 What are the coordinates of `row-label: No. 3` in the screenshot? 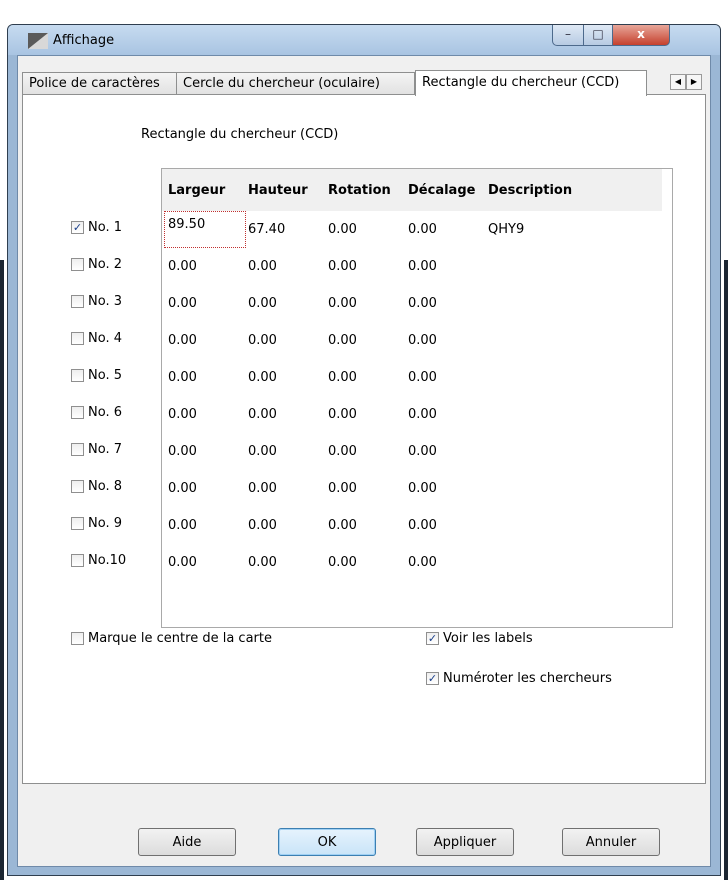 It's located at (105, 301).